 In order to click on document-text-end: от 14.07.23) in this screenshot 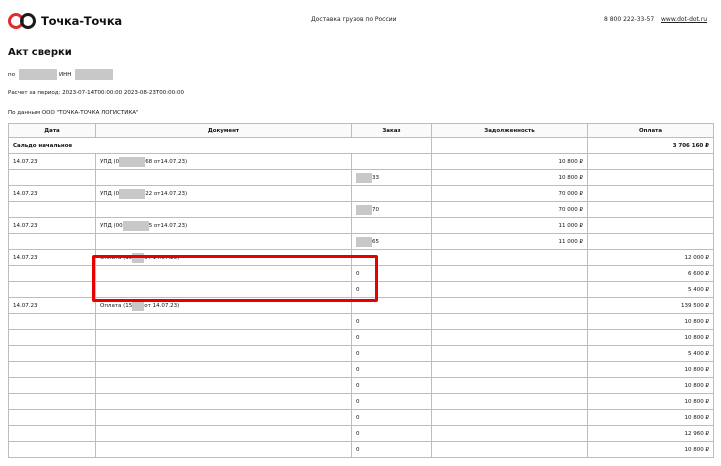, I will do `click(162, 305)`.